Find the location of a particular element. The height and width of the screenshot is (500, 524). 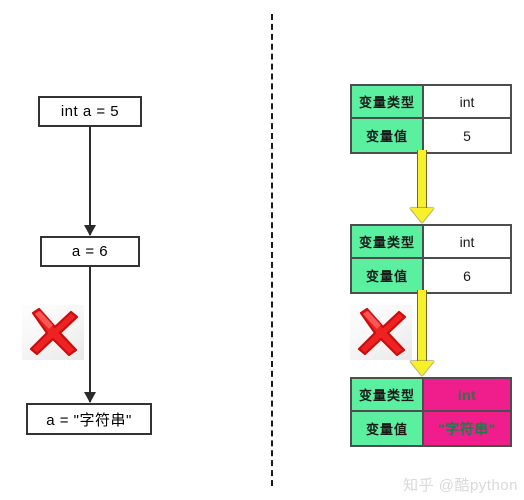

memory-table-1: 变量类型 int 变量值 5 is located at coordinates (431, 119).